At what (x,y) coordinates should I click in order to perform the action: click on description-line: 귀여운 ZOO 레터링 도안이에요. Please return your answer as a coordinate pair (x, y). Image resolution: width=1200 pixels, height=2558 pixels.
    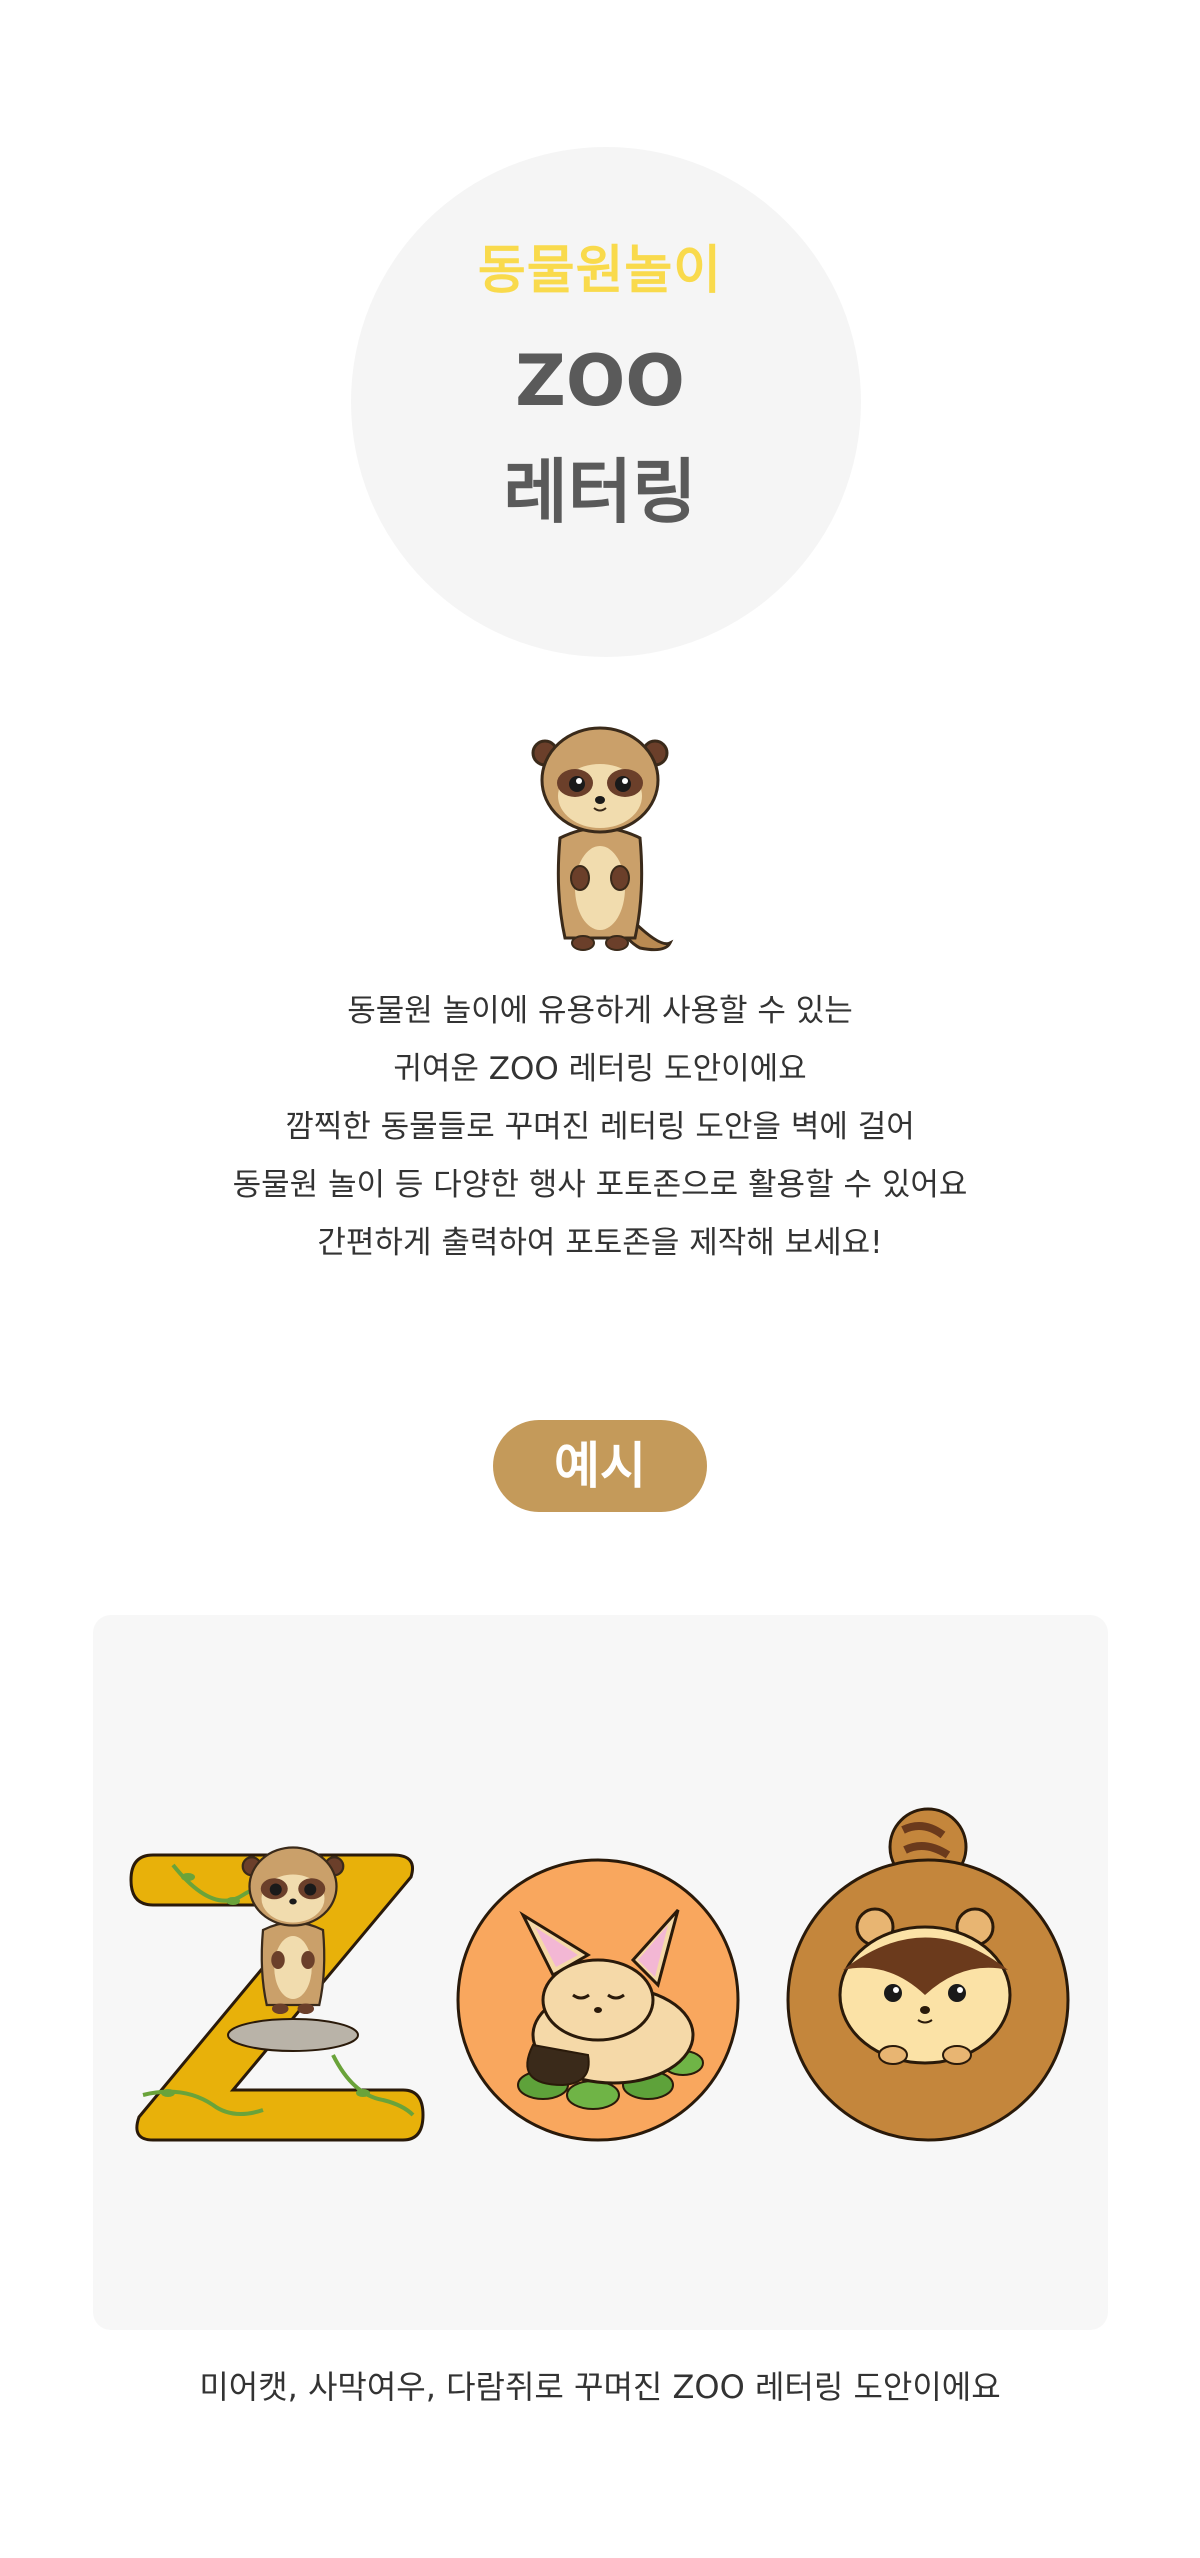
    Looking at the image, I should click on (600, 1069).